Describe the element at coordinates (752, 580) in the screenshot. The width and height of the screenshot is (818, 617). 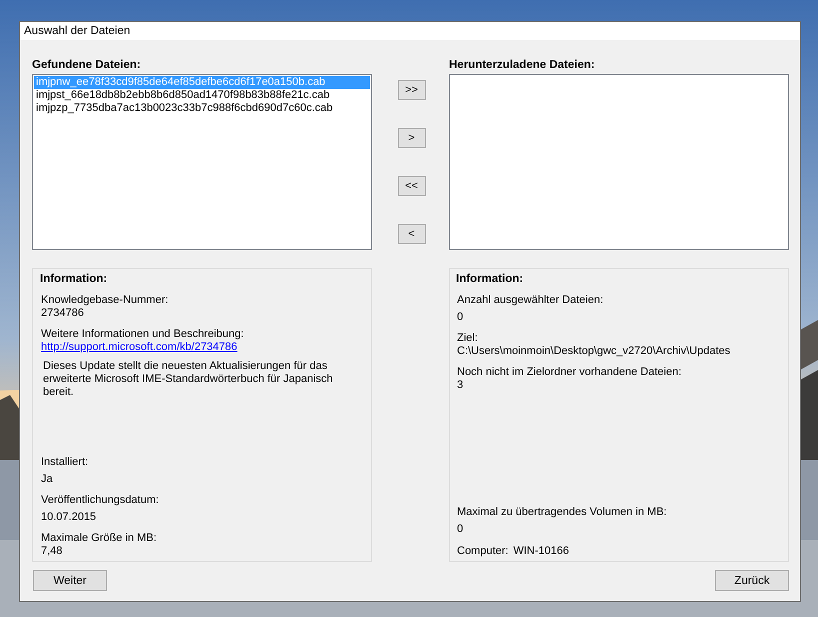
I see `dialog-button: Zurück` at that location.